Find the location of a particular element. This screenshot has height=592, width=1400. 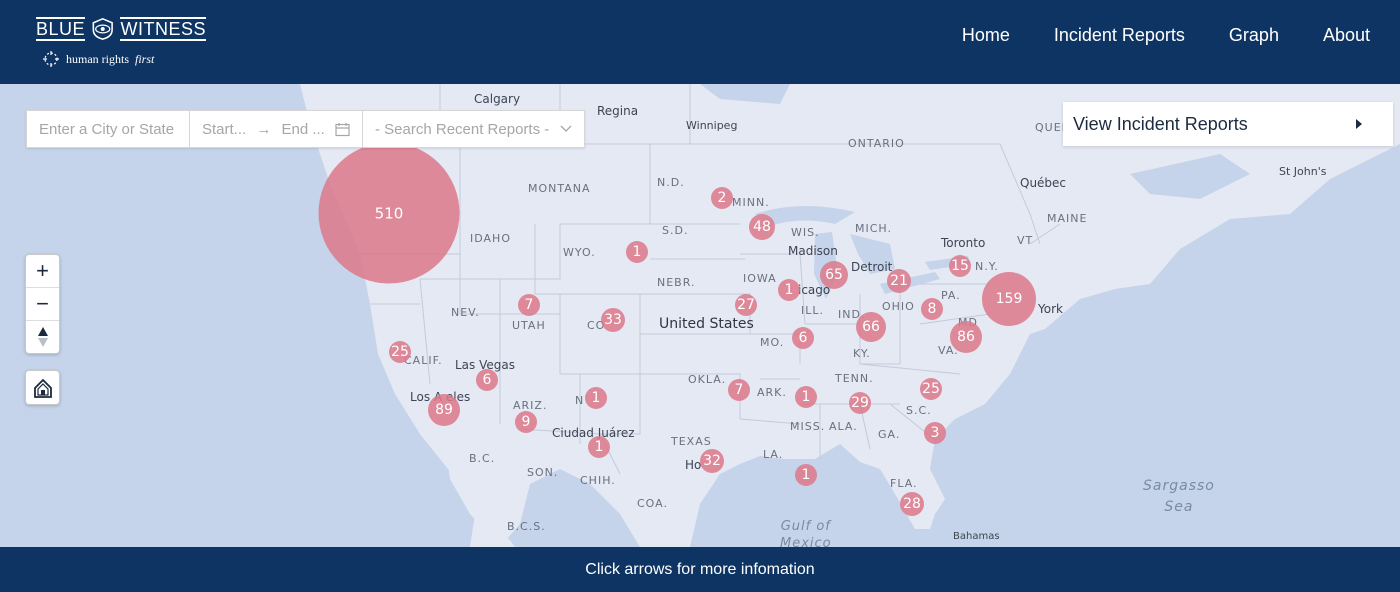

cluster-marker-florida: 28 is located at coordinates (912, 504).